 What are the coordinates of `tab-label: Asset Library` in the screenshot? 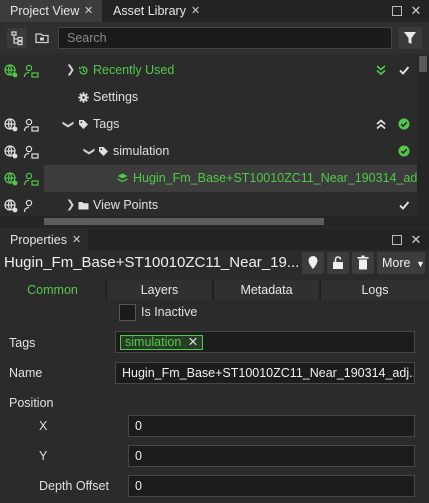 It's located at (149, 11).